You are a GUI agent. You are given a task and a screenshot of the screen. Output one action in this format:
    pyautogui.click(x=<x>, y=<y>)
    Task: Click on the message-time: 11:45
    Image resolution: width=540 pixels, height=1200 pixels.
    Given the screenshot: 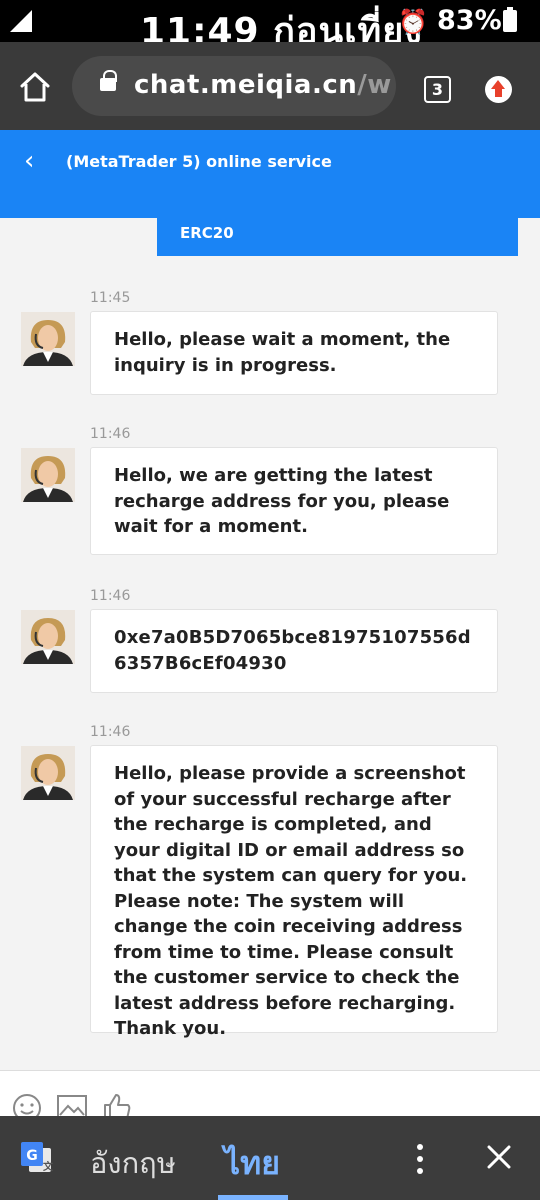 What is the action you would take?
    pyautogui.click(x=110, y=298)
    